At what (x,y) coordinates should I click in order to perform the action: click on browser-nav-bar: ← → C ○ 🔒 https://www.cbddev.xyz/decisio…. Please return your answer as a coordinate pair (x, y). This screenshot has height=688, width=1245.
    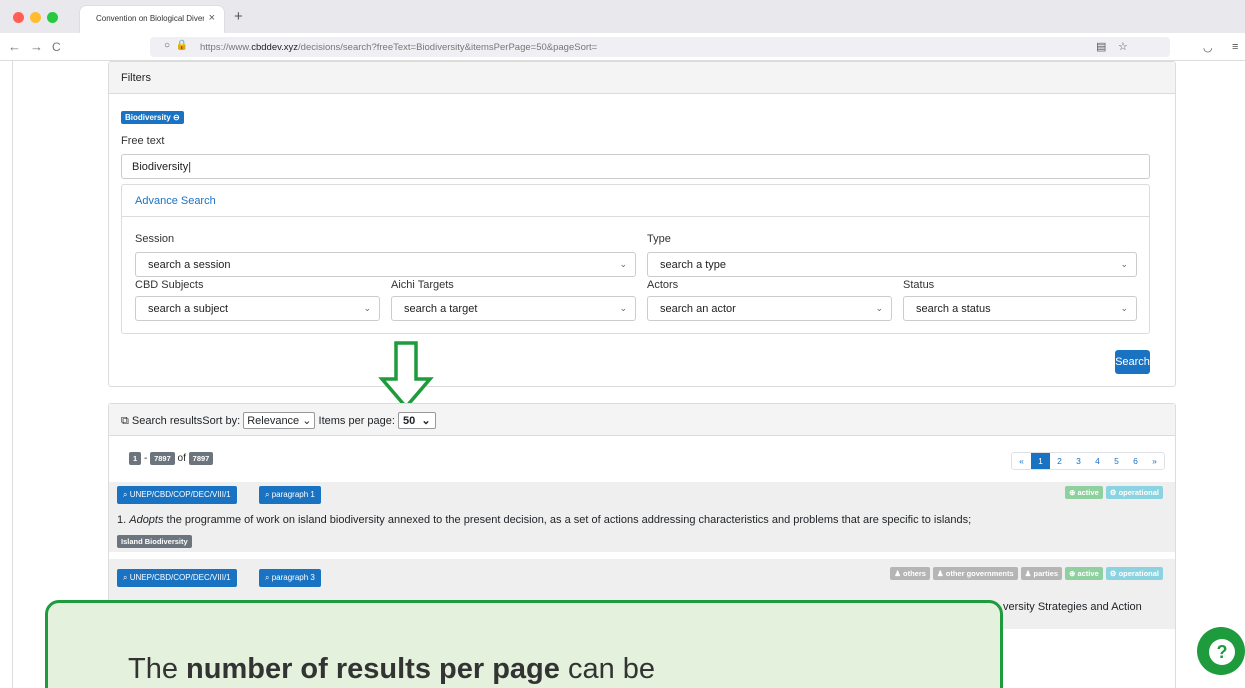
    Looking at the image, I should click on (622, 47).